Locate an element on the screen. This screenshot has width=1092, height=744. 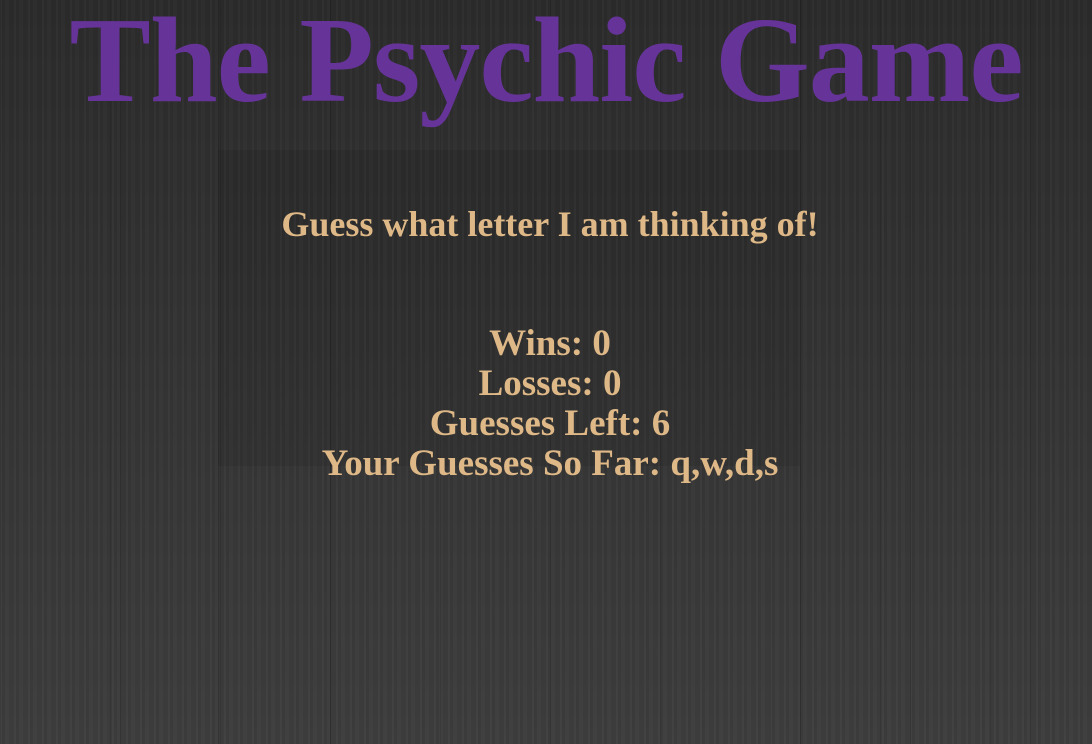
guesses-so-far-stat: Your Guesses So Far: q,w,d,s is located at coordinates (546, 464).